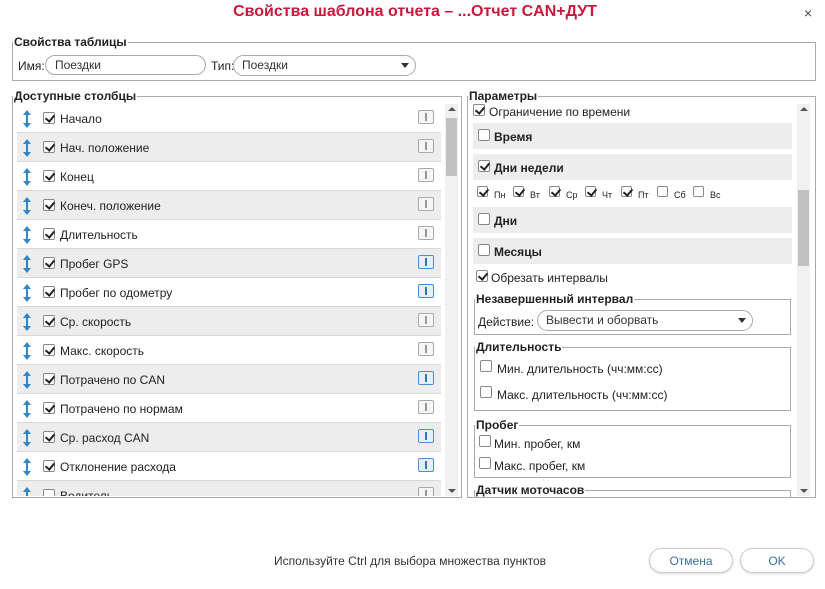 This screenshot has height=589, width=825. Describe the element at coordinates (632, 220) in the screenshot. I see `month-days-section: Дни` at that location.